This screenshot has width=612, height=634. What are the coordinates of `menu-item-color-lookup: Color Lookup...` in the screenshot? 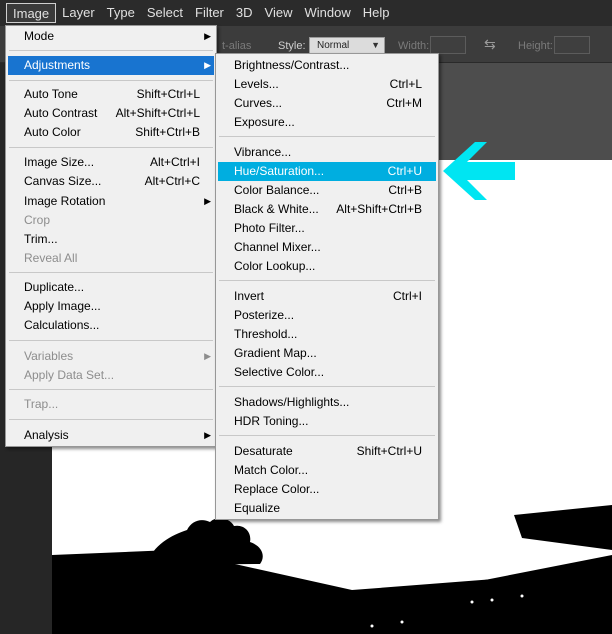 It's located at (327, 266).